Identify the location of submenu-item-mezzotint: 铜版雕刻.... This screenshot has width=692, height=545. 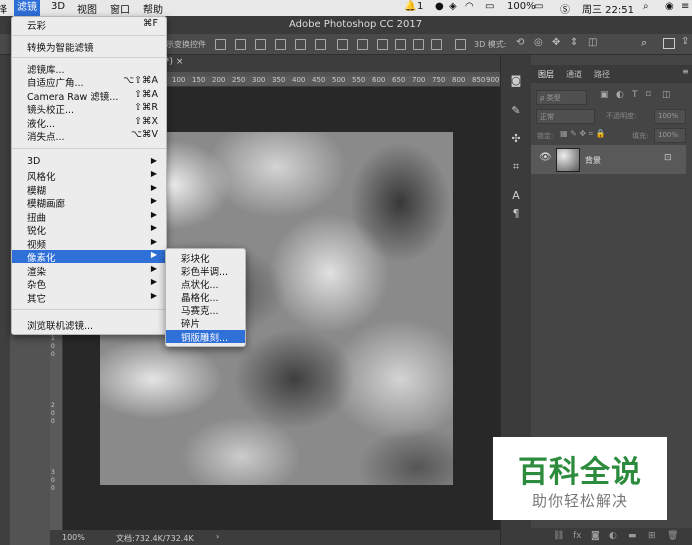
(205, 337).